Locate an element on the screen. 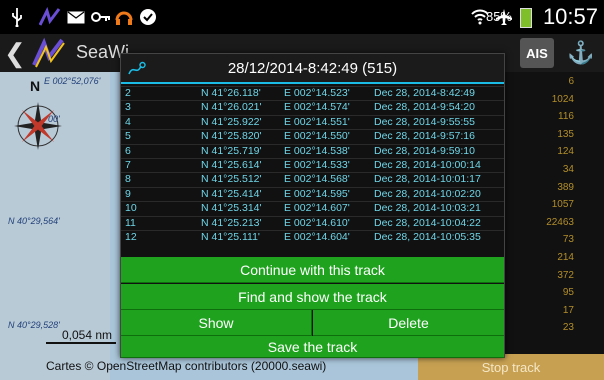 Image resolution: width=604 pixels, height=380 pixels. point-latitude: N 41°25.922' is located at coordinates (231, 121).